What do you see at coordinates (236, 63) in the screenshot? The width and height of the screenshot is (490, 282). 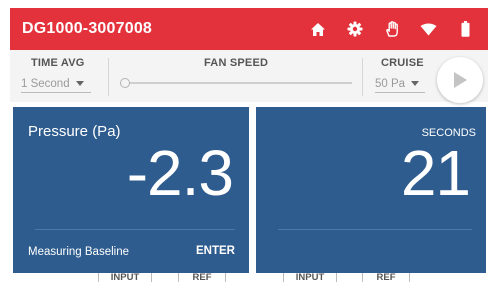 I see `fan-speed-label: FAN SPEED` at bounding box center [236, 63].